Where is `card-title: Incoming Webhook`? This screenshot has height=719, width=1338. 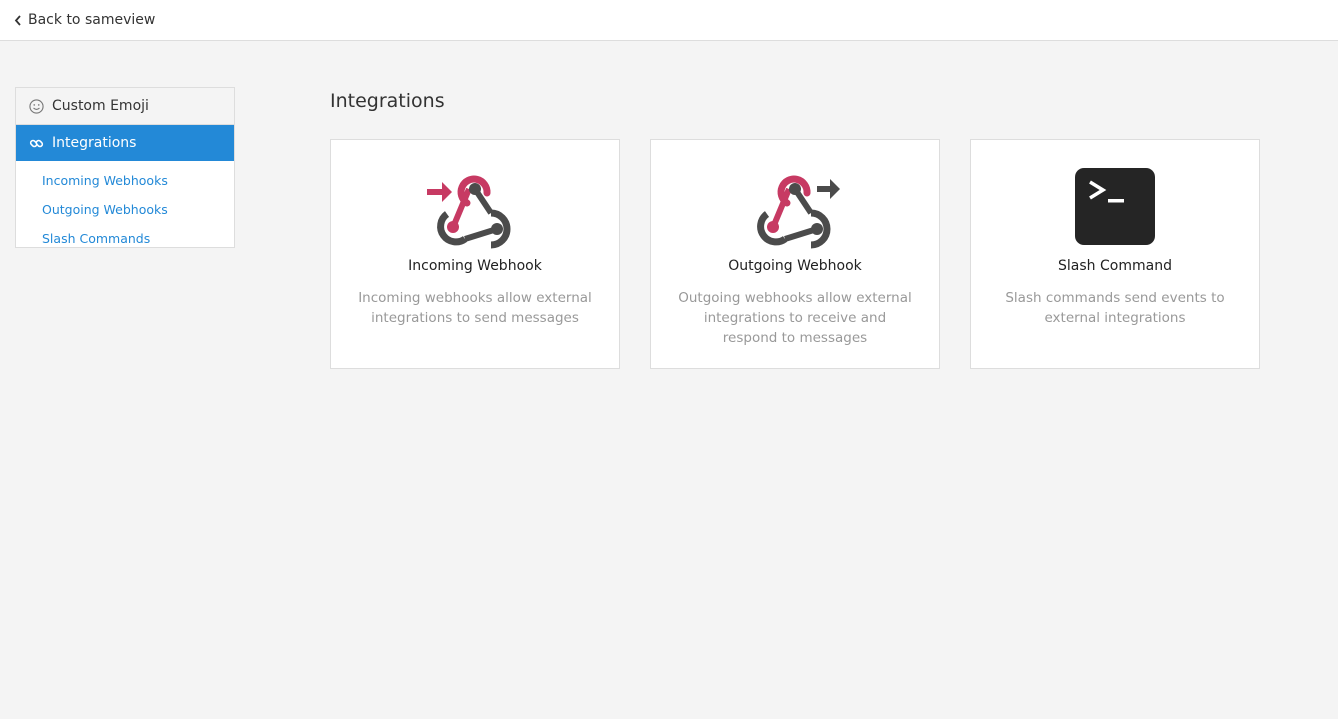
card-title: Incoming Webhook is located at coordinates (475, 266).